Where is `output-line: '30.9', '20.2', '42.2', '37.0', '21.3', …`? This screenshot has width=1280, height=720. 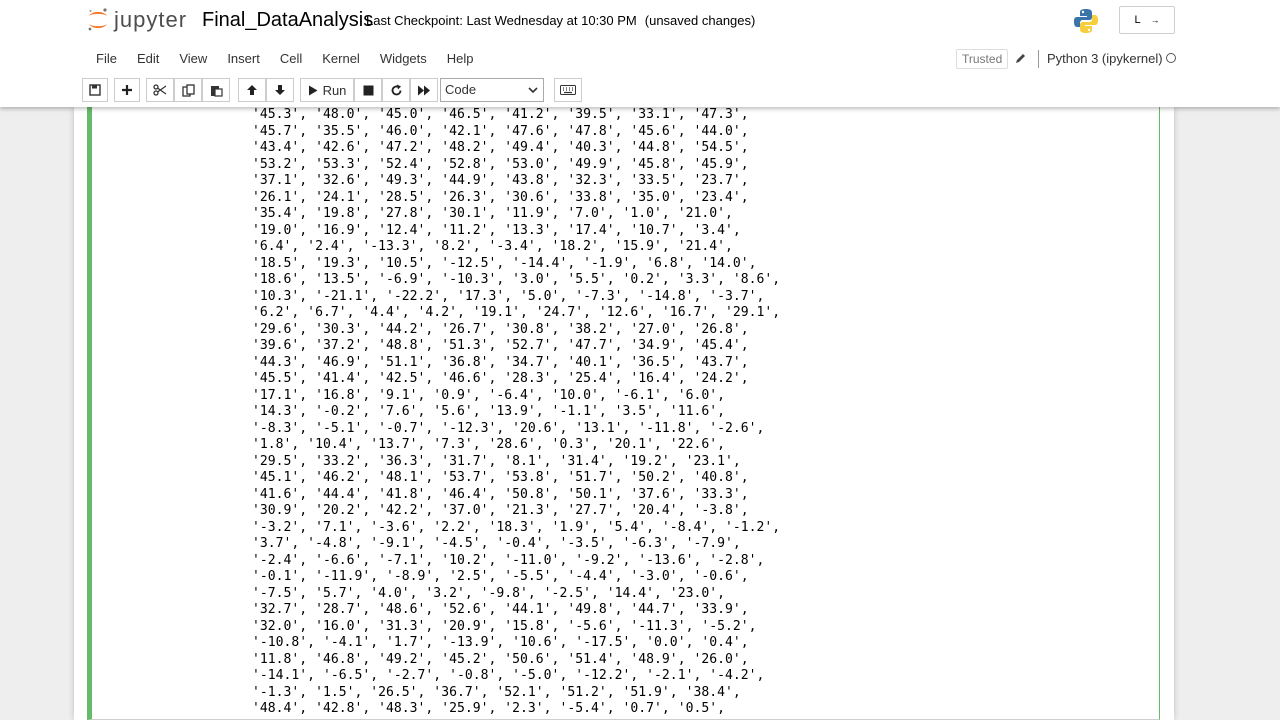 output-line: '30.9', '20.2', '42.2', '37.0', '21.3', … is located at coordinates (500, 510).